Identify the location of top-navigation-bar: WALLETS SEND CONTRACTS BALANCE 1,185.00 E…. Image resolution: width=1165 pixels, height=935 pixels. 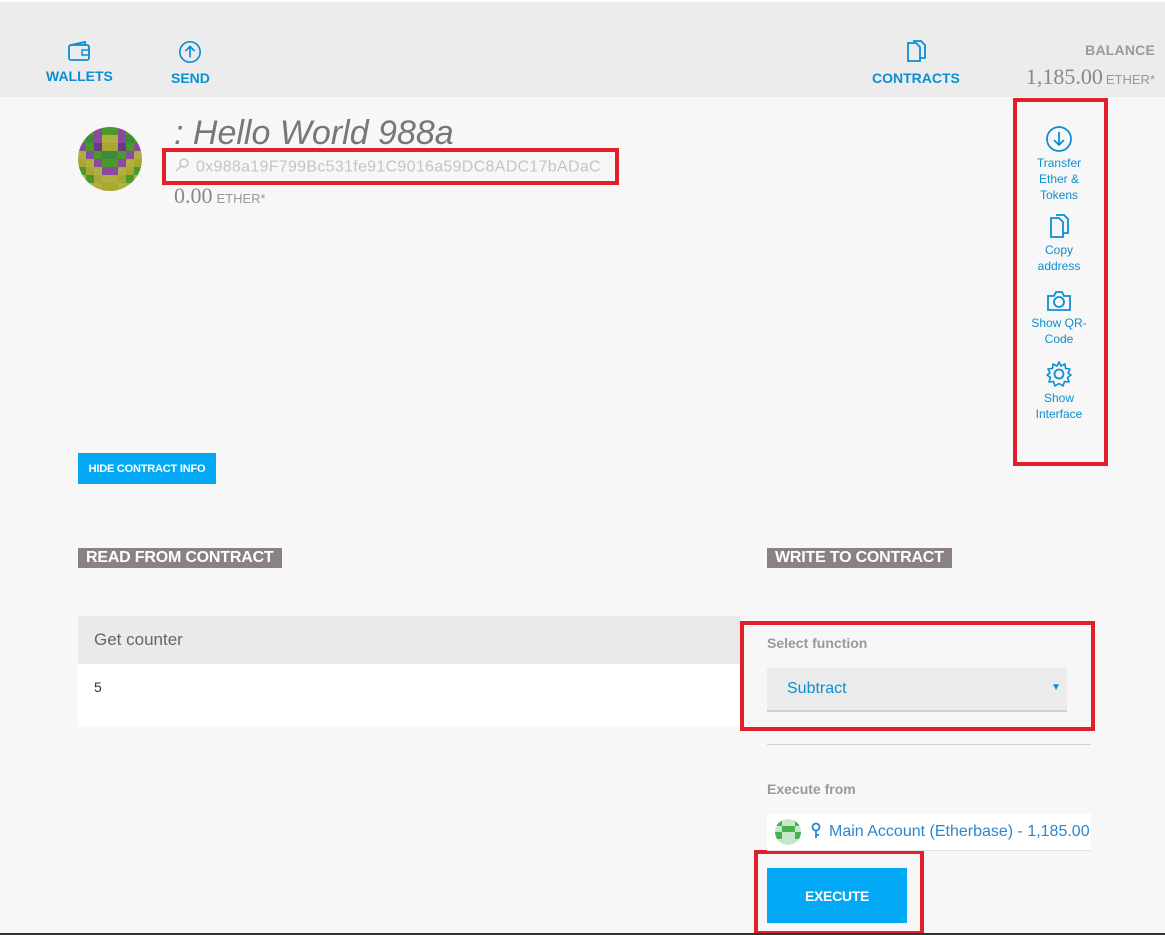
(582, 48).